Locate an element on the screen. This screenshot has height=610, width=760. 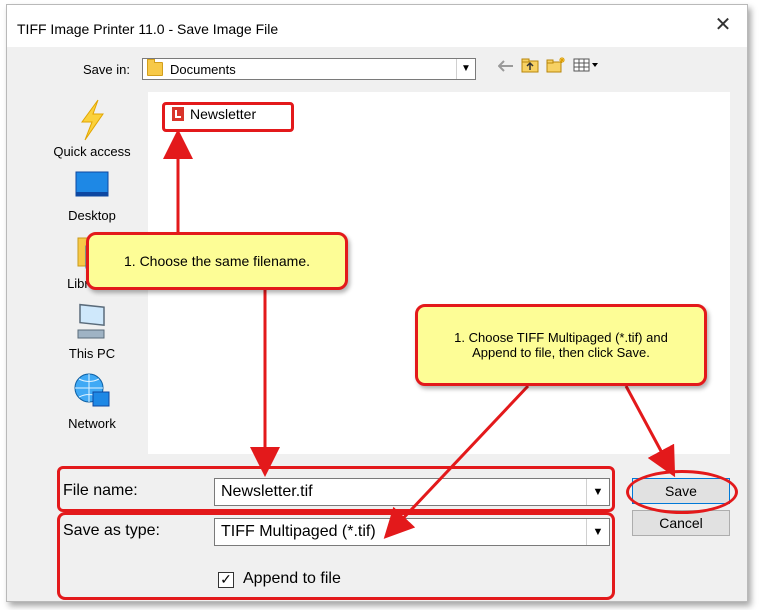
arrow-to-type is located at coordinates (456, 461).